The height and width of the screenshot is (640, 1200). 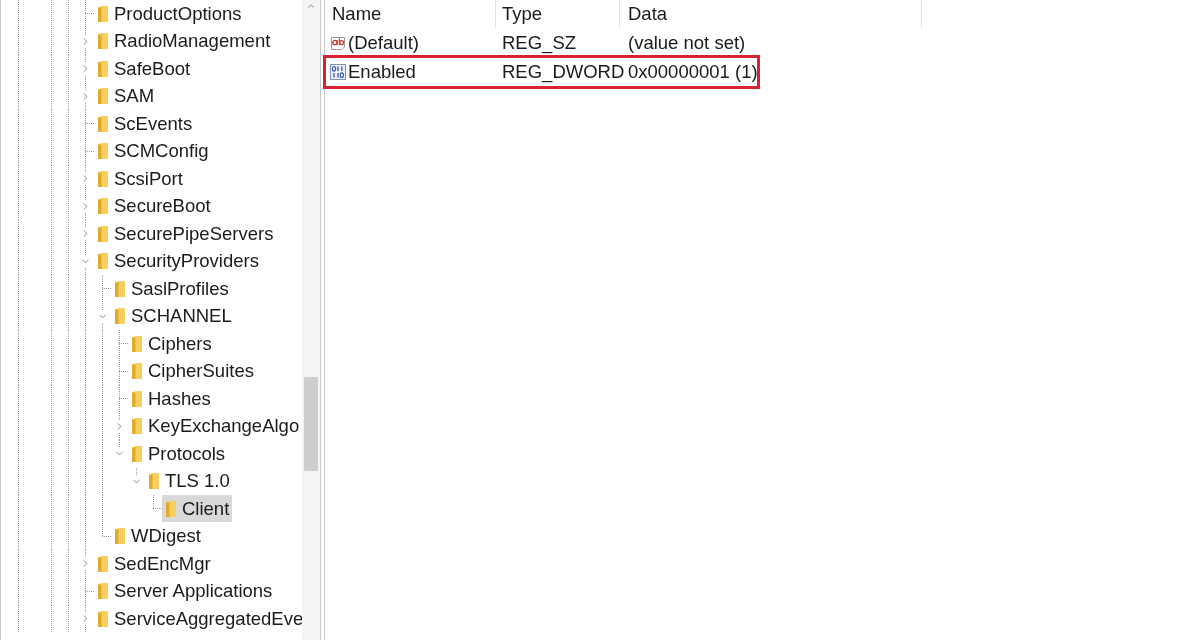 I want to click on tree-item: ScEvents, so click(x=145, y=124).